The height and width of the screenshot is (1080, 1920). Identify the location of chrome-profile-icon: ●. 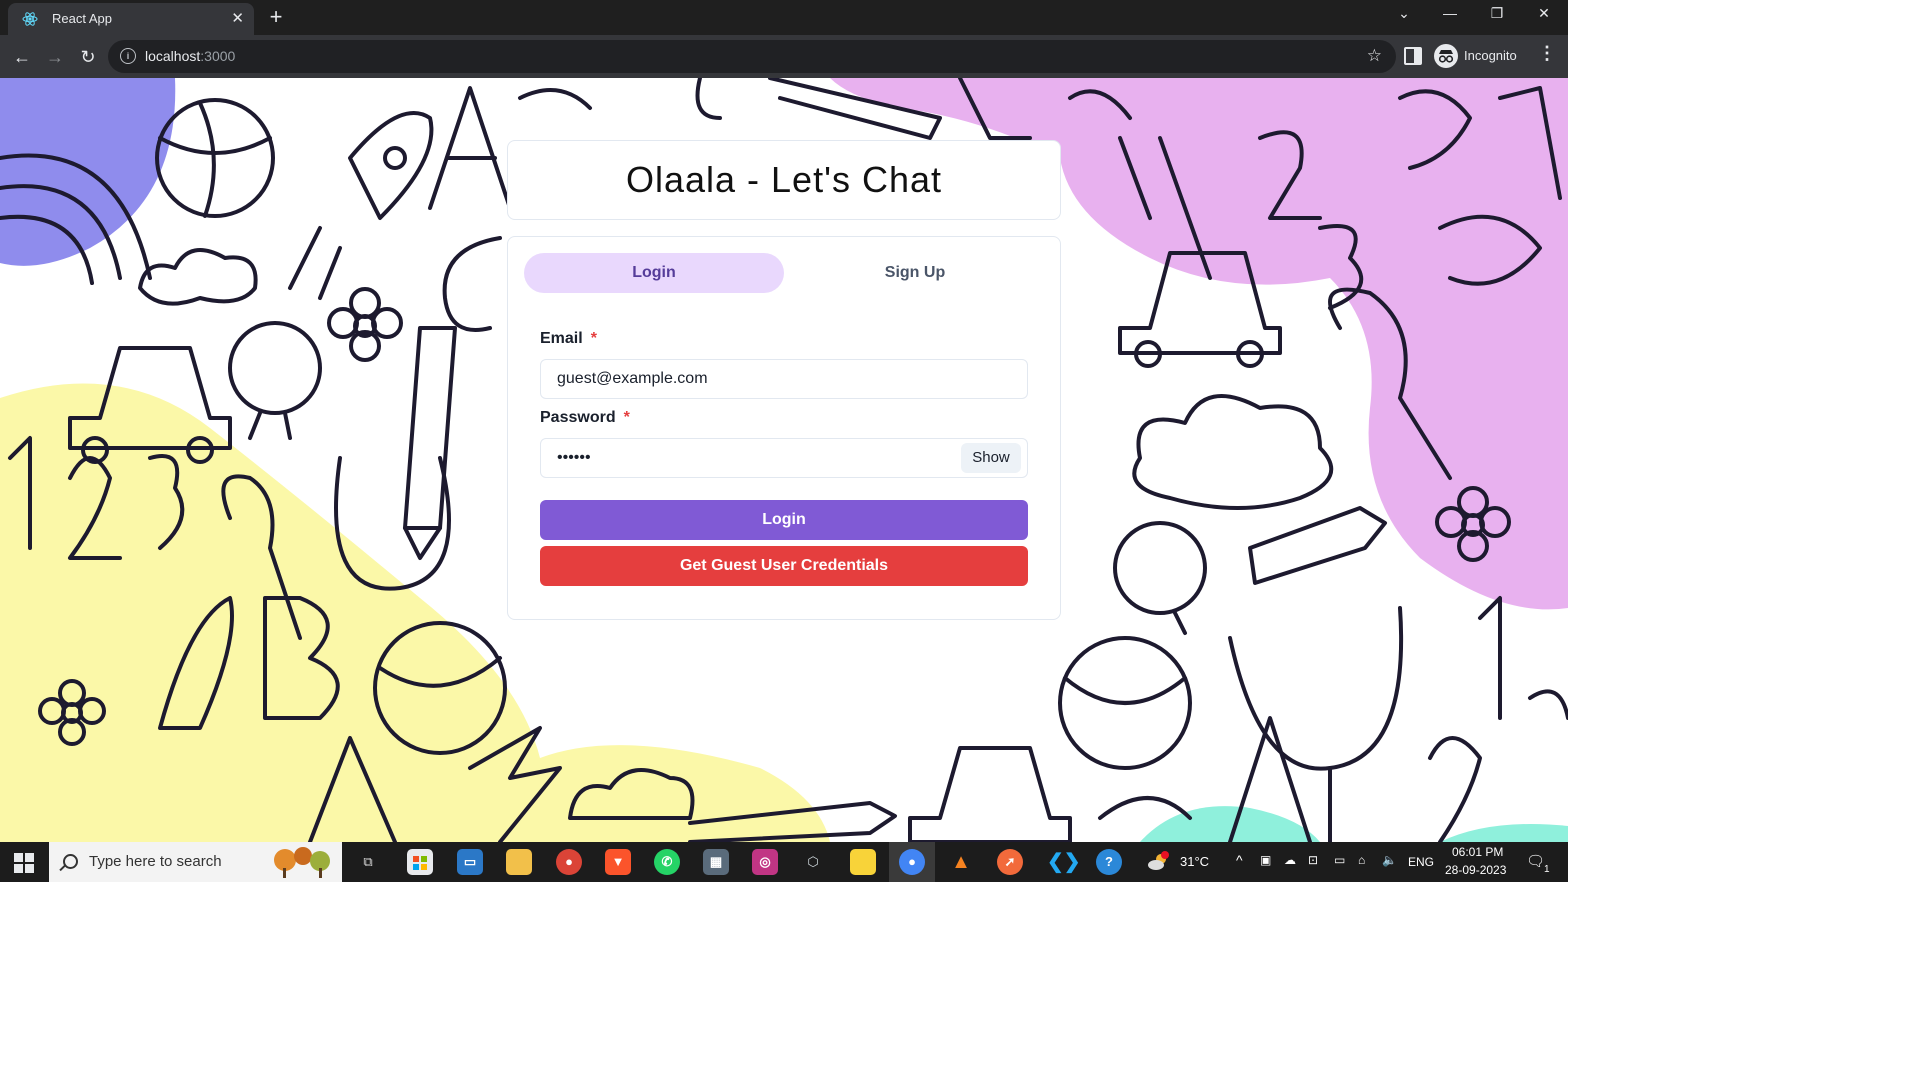
(569, 862).